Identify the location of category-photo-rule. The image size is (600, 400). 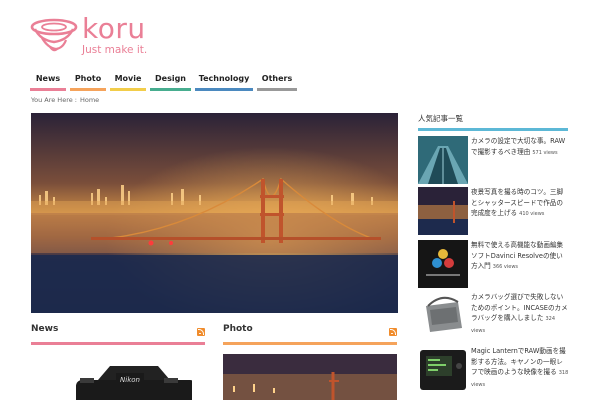
(310, 343).